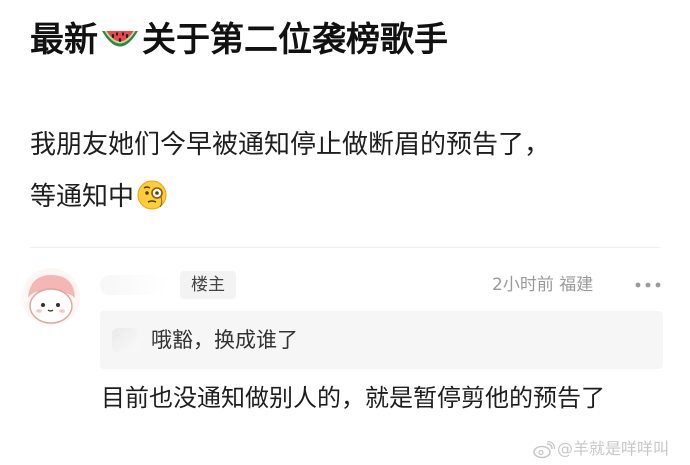  Describe the element at coordinates (576, 285) in the screenshot. I see `comment-location: 福建` at that location.